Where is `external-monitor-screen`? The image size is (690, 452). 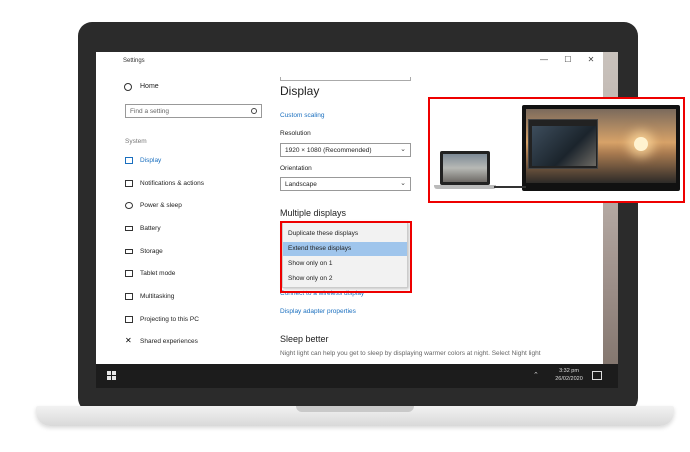
external-monitor-screen is located at coordinates (601, 146).